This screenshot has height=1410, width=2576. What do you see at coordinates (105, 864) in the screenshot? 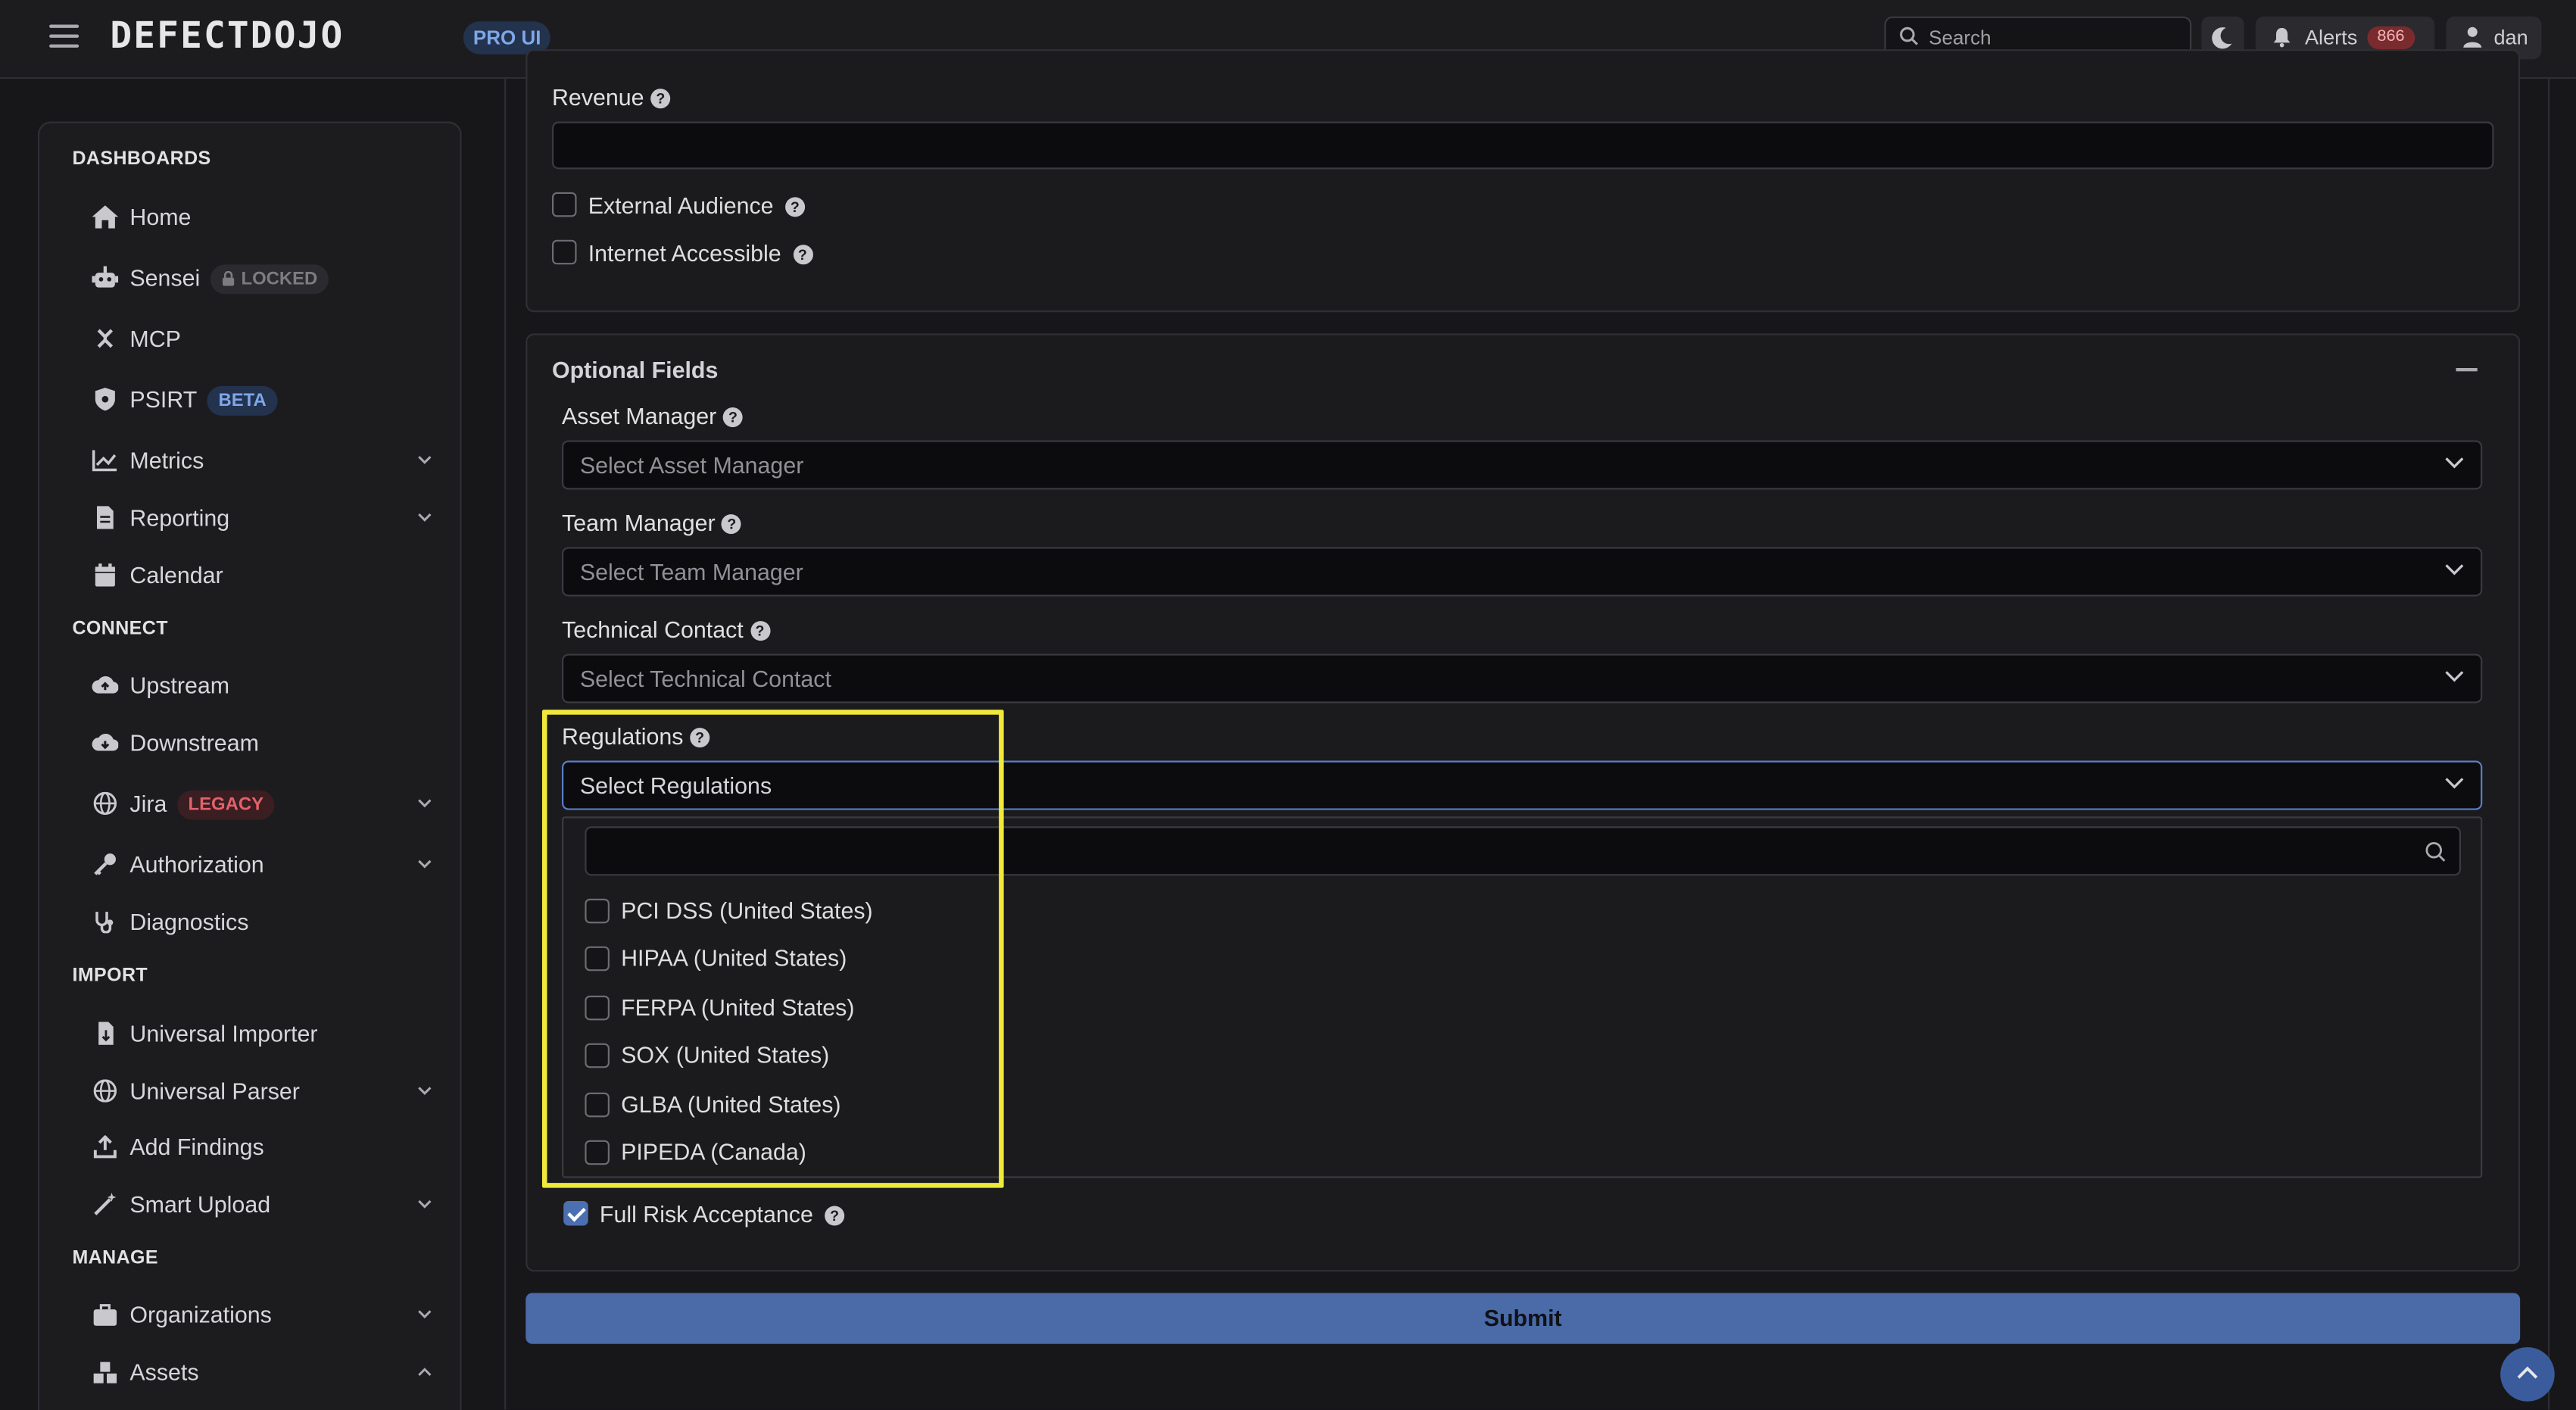
I see `key-icon` at bounding box center [105, 864].